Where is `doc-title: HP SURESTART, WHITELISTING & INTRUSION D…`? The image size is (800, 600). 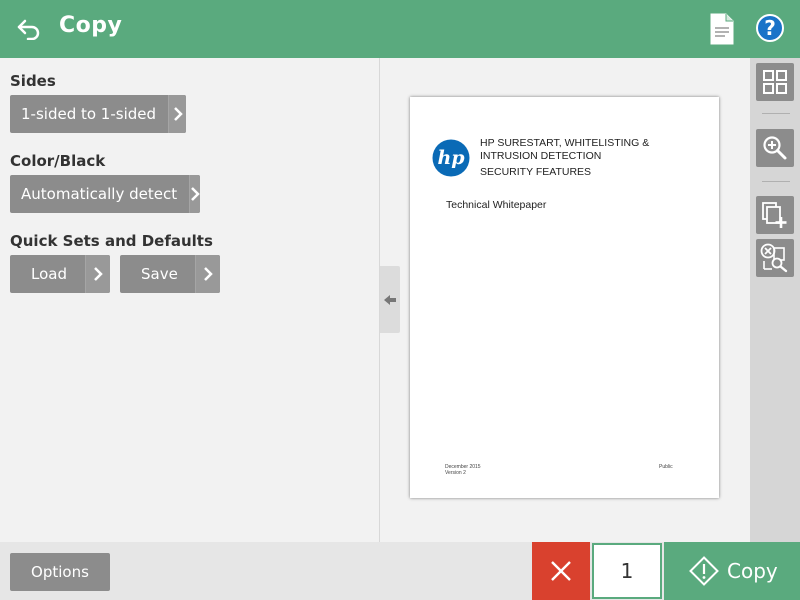 doc-title: HP SURESTART, WHITELISTING & INTRUSION D… is located at coordinates (564, 149).